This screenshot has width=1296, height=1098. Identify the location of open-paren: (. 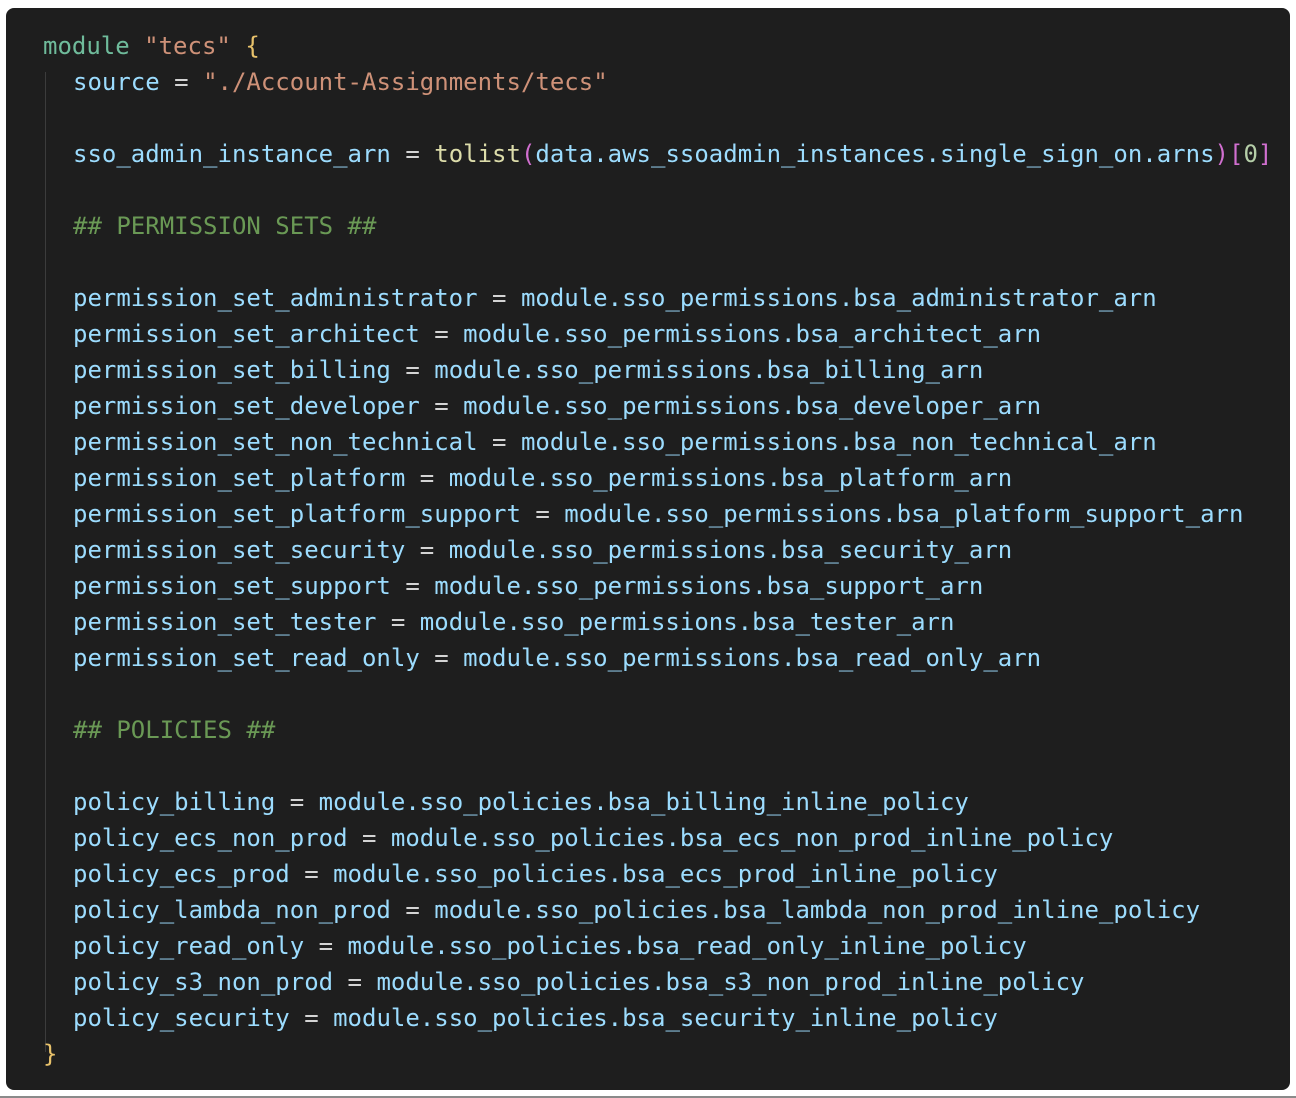
(528, 154).